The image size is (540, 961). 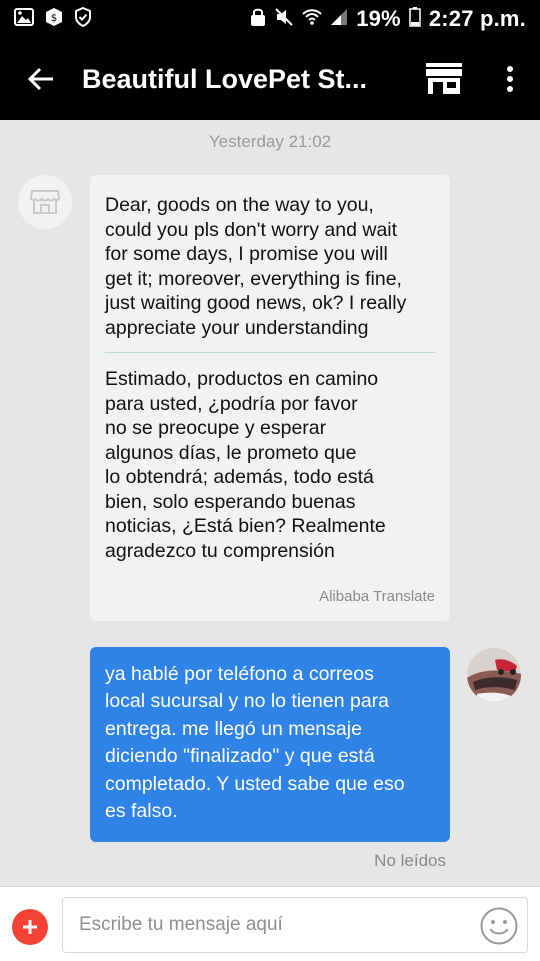 What do you see at coordinates (284, 19) in the screenshot?
I see `mute-icon` at bounding box center [284, 19].